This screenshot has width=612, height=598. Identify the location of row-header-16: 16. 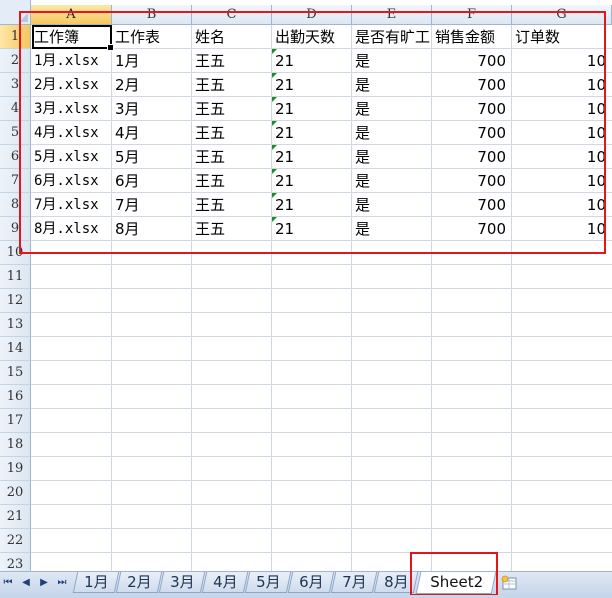
(15, 397).